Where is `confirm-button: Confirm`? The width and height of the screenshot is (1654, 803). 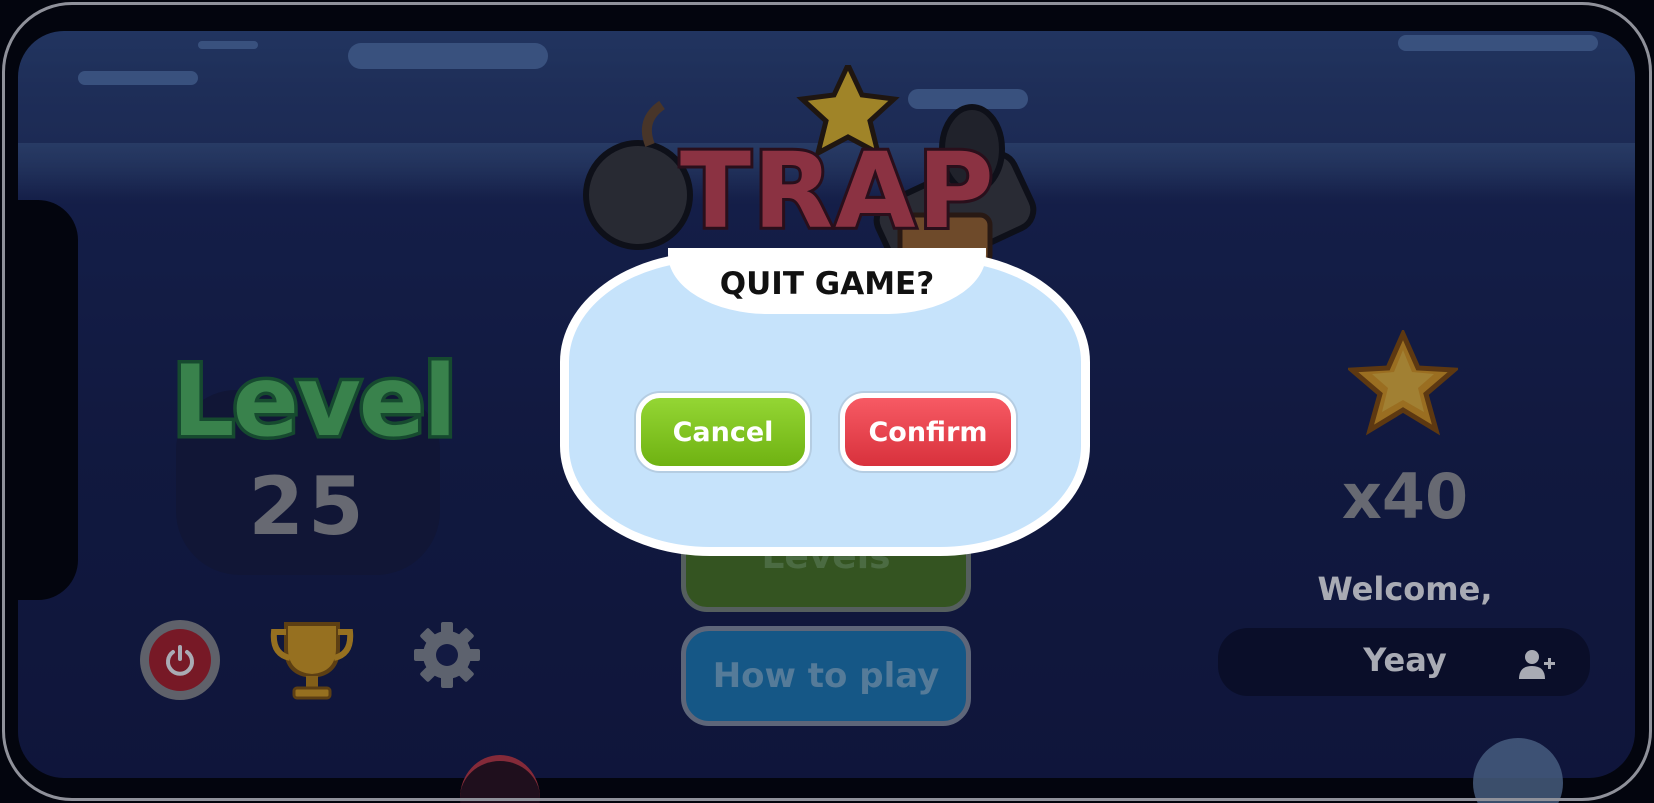 confirm-button: Confirm is located at coordinates (928, 432).